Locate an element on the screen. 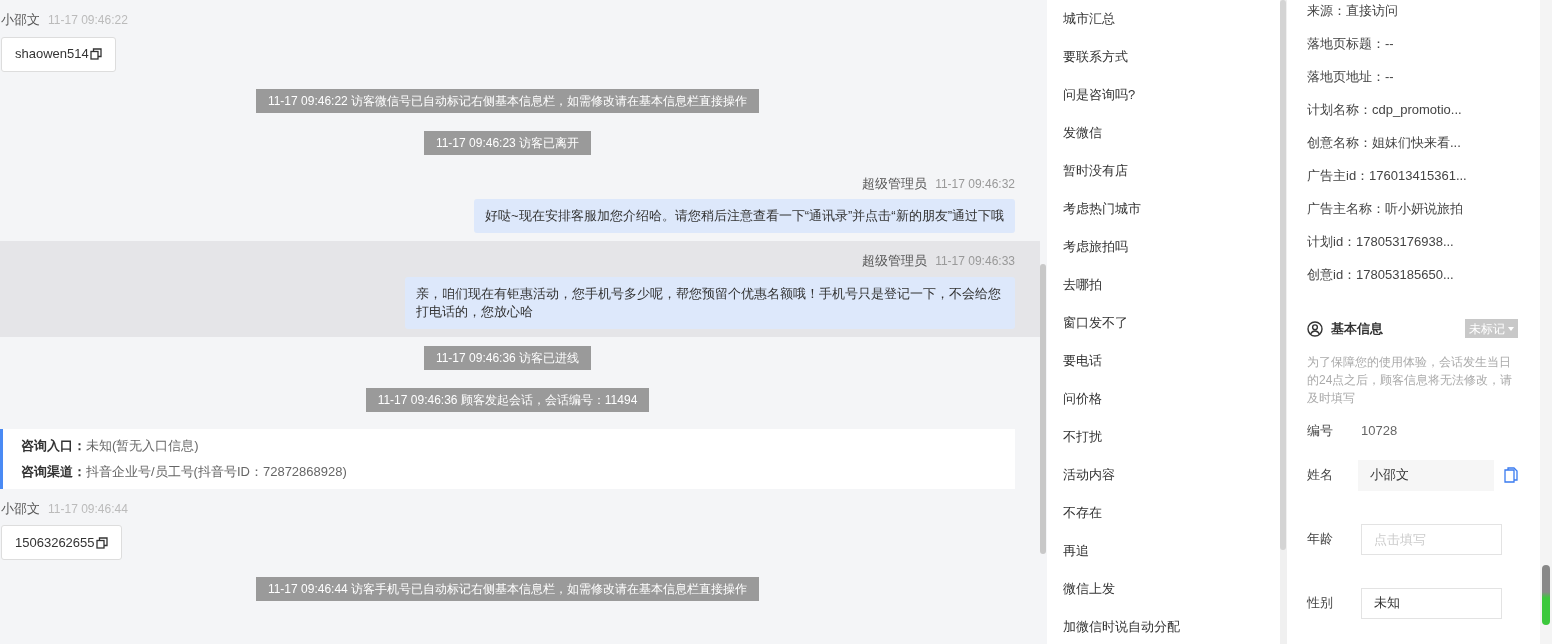 The height and width of the screenshot is (644, 1552). notice-text: 为了保障您的使用体验，会话发生当日的24点之后，顾客信息将无法修改，请及时填写 is located at coordinates (1410, 380).